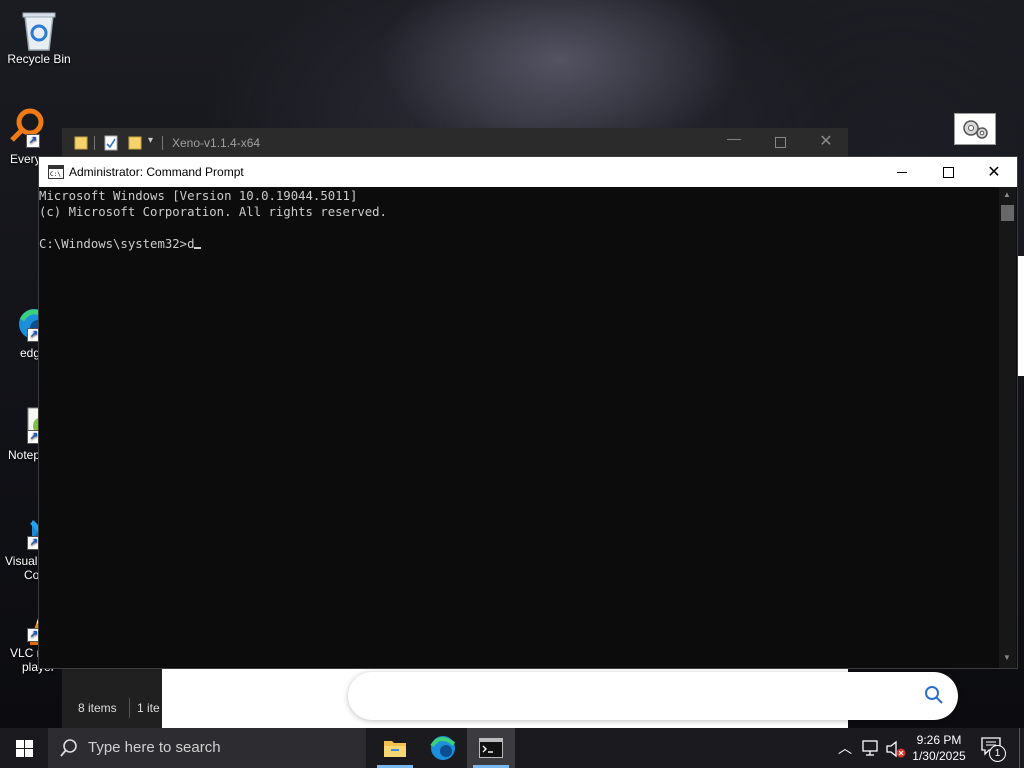 The image size is (1024, 768). What do you see at coordinates (154, 747) in the screenshot?
I see `taskbar-search-placeholder: Type here to search` at bounding box center [154, 747].